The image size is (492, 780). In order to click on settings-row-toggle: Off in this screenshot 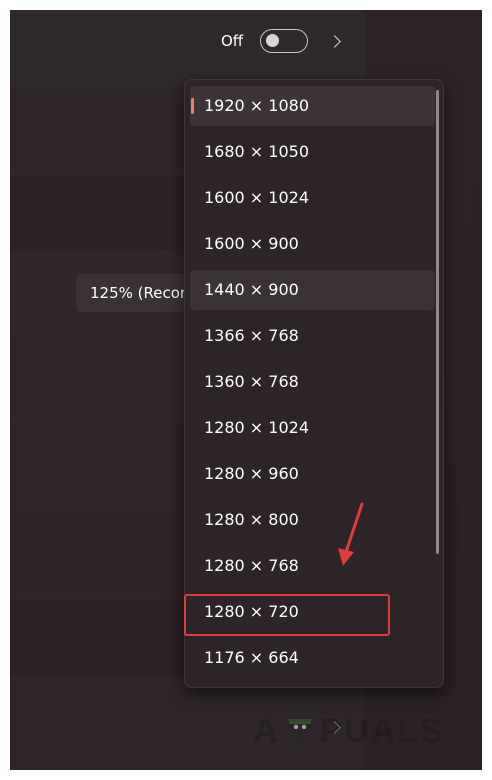, I will do `click(187, 48)`.